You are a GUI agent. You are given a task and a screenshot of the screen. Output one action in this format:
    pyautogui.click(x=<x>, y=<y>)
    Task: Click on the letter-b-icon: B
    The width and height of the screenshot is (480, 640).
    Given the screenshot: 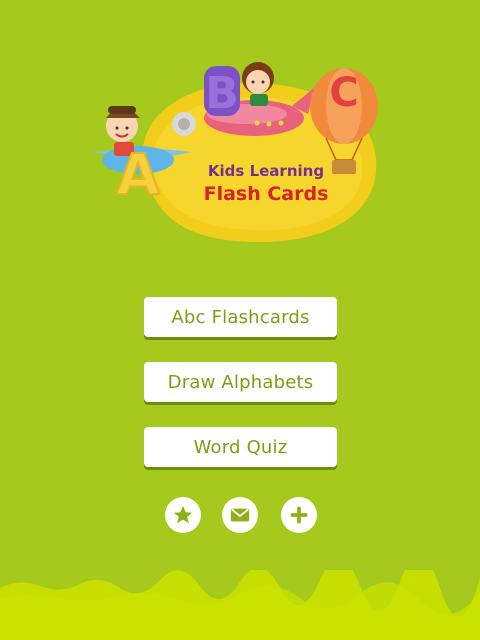 What is the action you would take?
    pyautogui.click(x=222, y=92)
    